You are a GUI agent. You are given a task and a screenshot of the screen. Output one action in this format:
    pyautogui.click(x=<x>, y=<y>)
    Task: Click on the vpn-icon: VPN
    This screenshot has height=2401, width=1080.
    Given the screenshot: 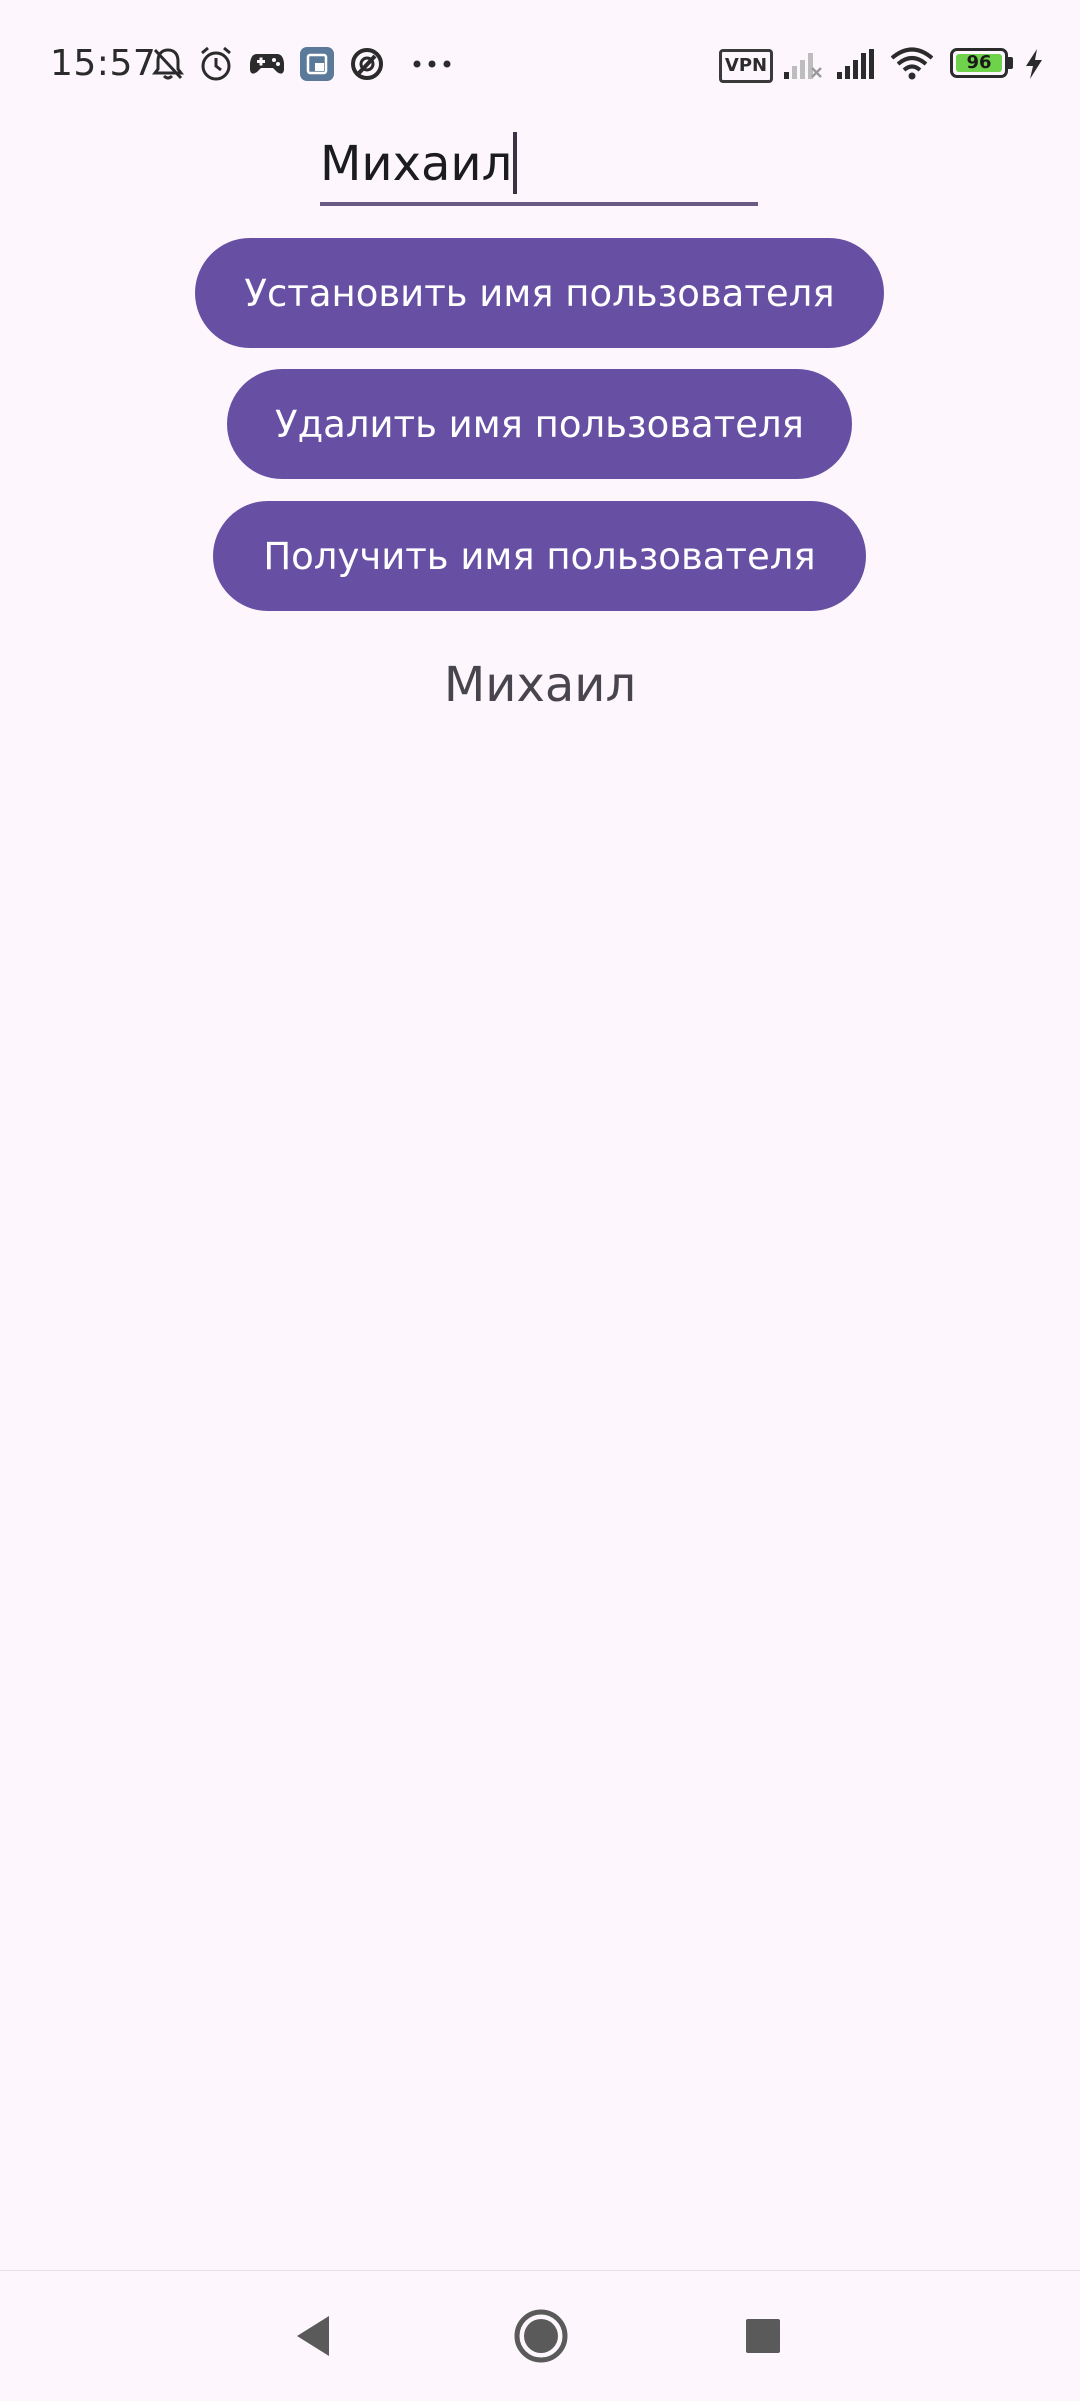 What is the action you would take?
    pyautogui.click(x=746, y=66)
    